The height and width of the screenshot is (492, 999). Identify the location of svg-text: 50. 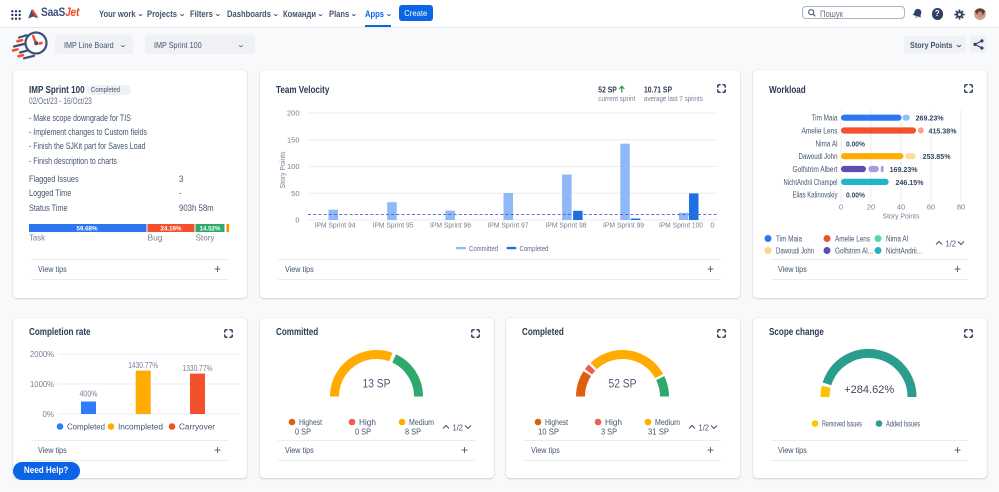
(295, 193).